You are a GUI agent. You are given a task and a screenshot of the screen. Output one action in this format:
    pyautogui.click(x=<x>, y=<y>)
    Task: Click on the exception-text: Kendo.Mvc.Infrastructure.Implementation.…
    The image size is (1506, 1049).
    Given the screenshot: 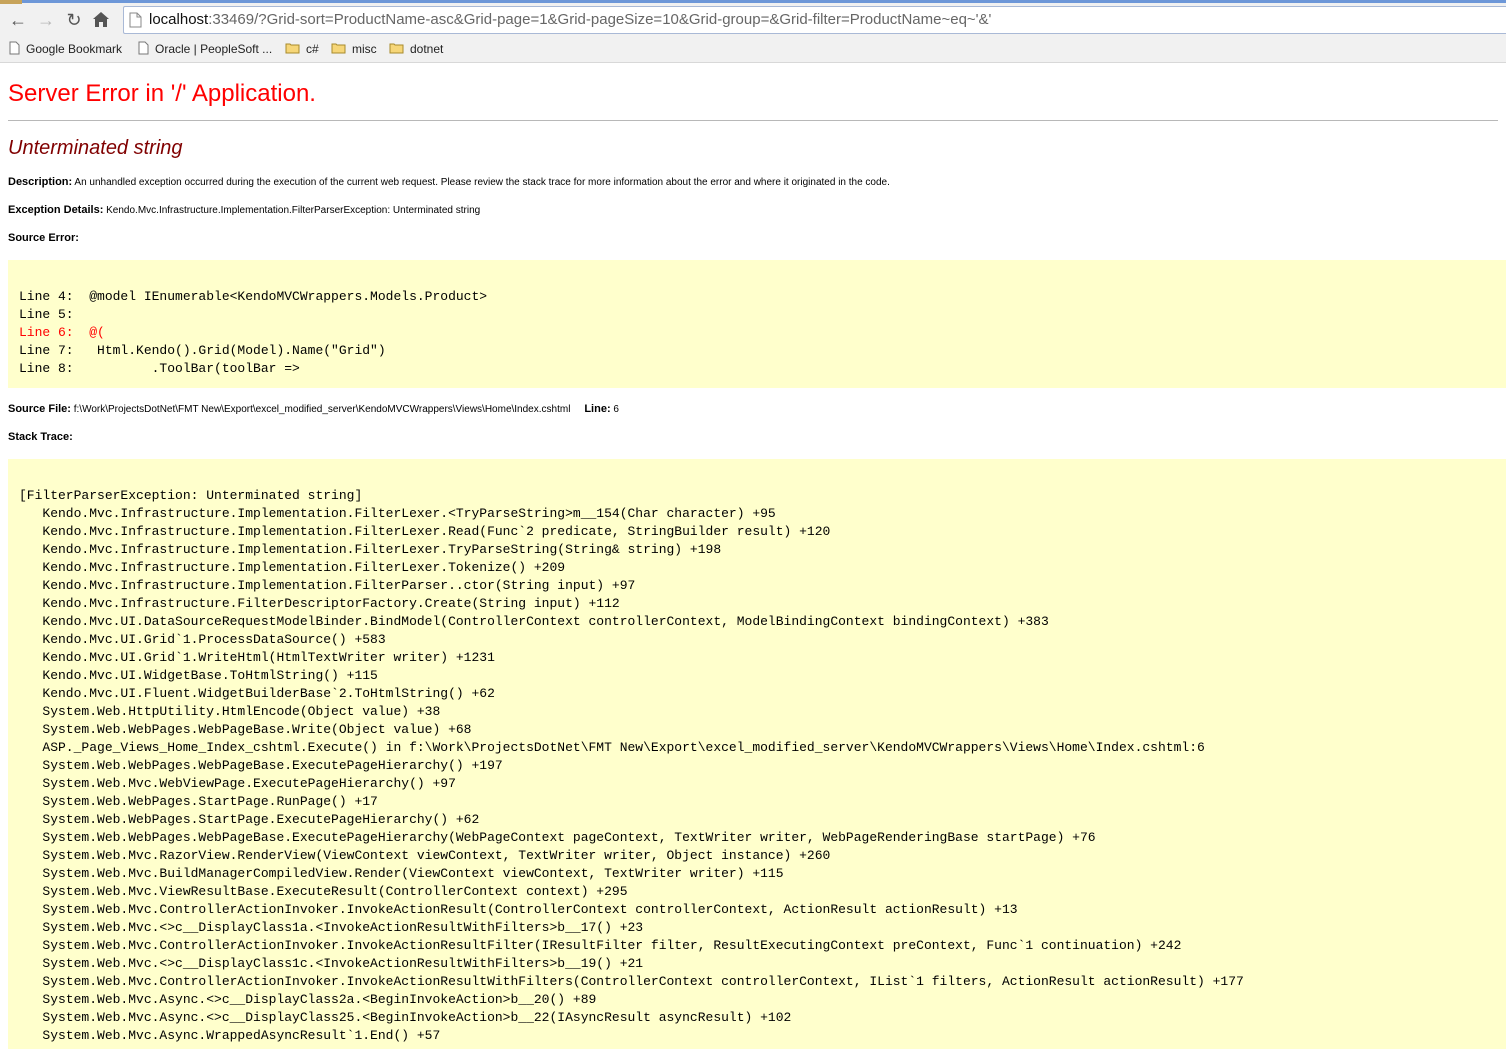 What is the action you would take?
    pyautogui.click(x=293, y=210)
    